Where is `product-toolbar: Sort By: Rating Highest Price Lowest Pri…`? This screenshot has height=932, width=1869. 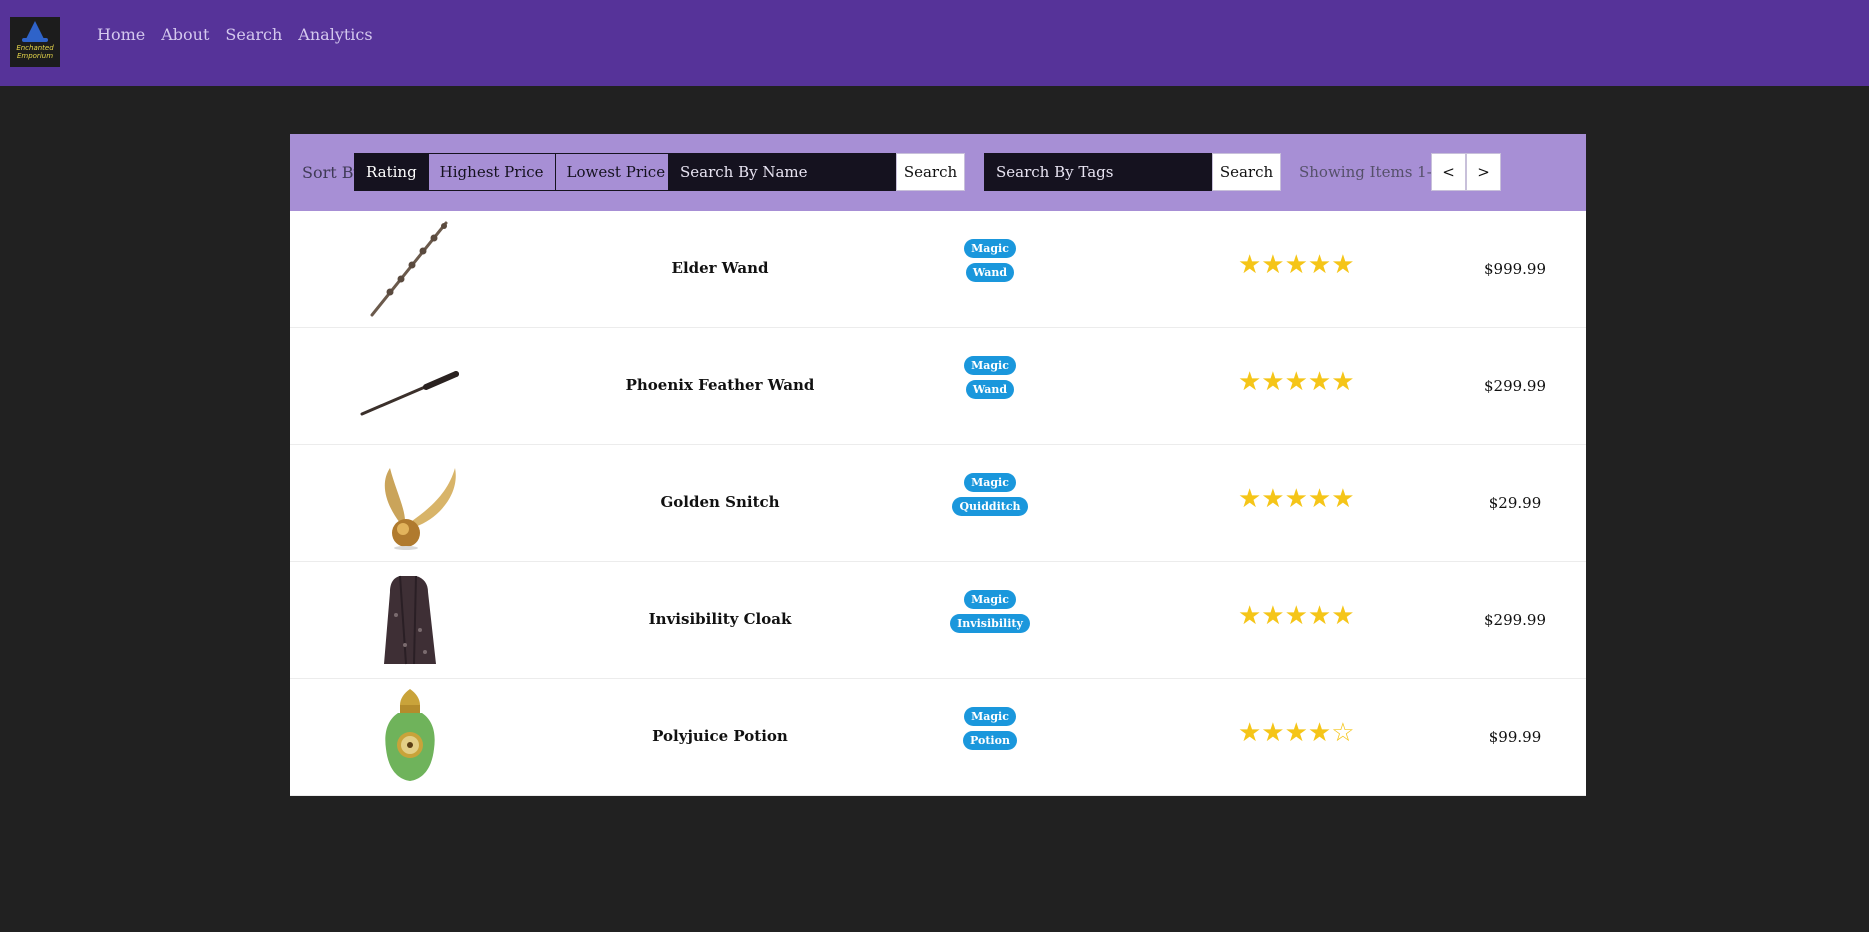
product-toolbar: Sort By: Rating Highest Price Lowest Pri… is located at coordinates (938, 172).